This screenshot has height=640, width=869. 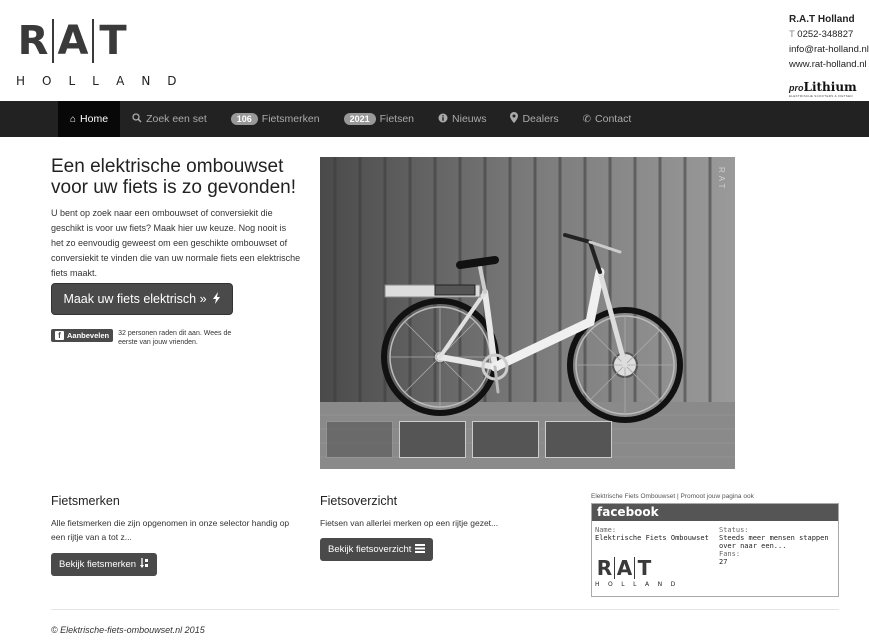 What do you see at coordinates (734, 530) in the screenshot?
I see `fb-status-label: Status:` at bounding box center [734, 530].